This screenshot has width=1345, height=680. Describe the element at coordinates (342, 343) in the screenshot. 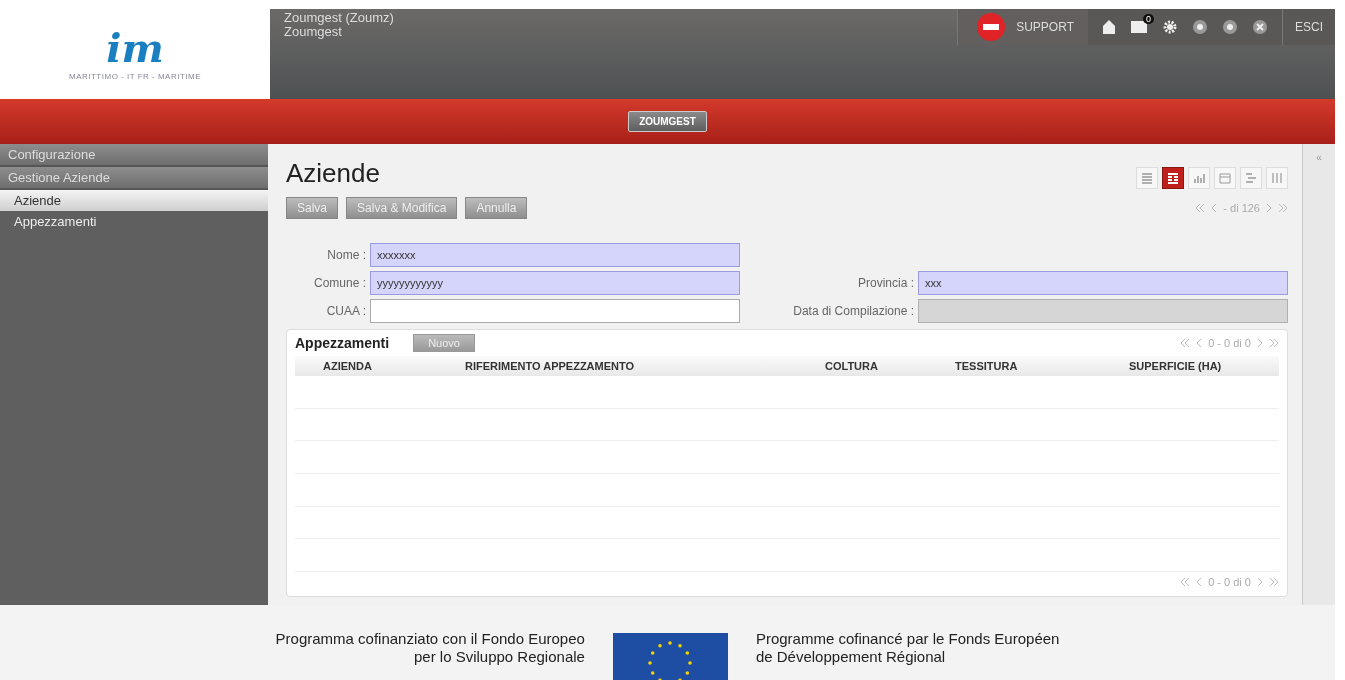

I see `subgrid-title: Appezzamenti` at that location.